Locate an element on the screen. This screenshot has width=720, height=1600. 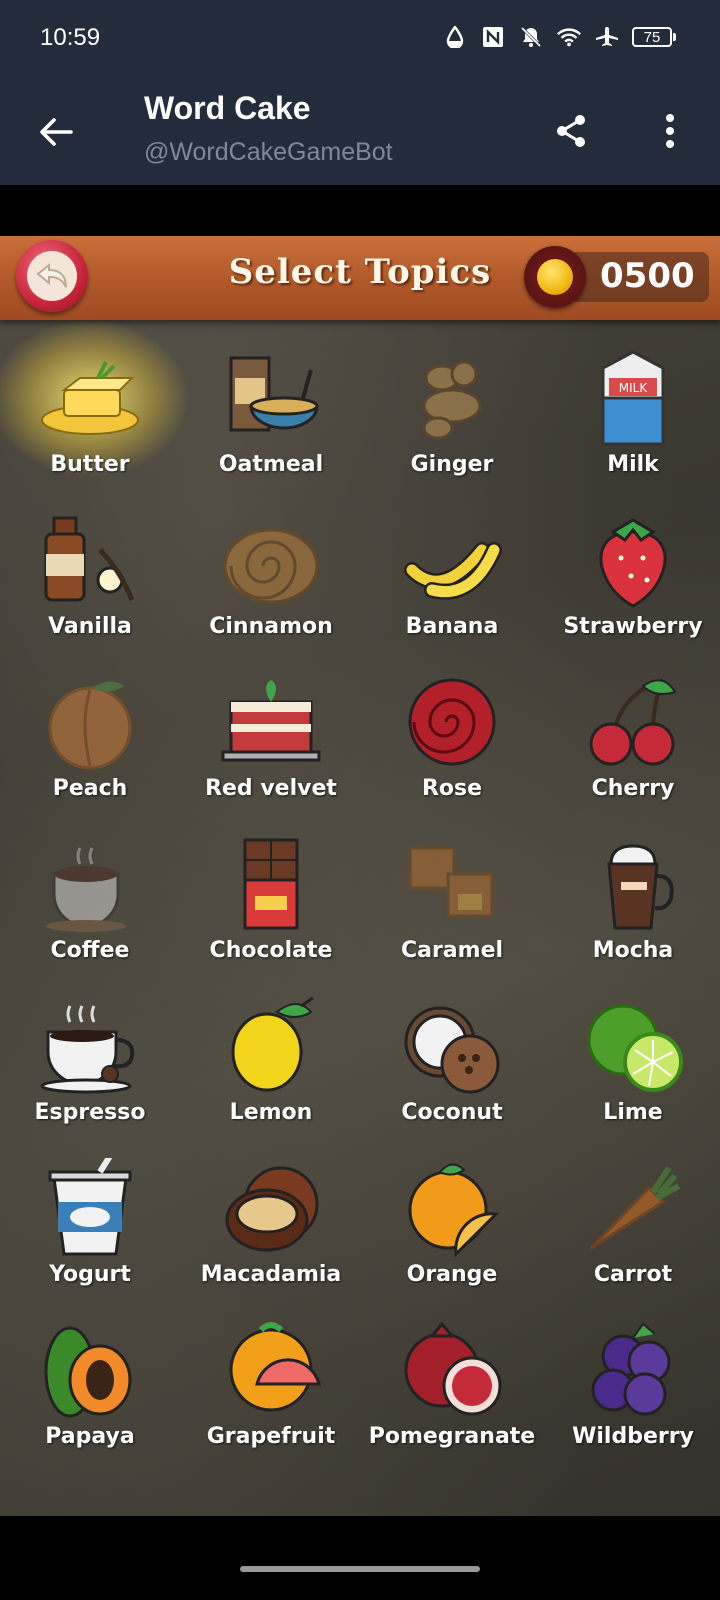
arrow-left-icon is located at coordinates (56, 132).